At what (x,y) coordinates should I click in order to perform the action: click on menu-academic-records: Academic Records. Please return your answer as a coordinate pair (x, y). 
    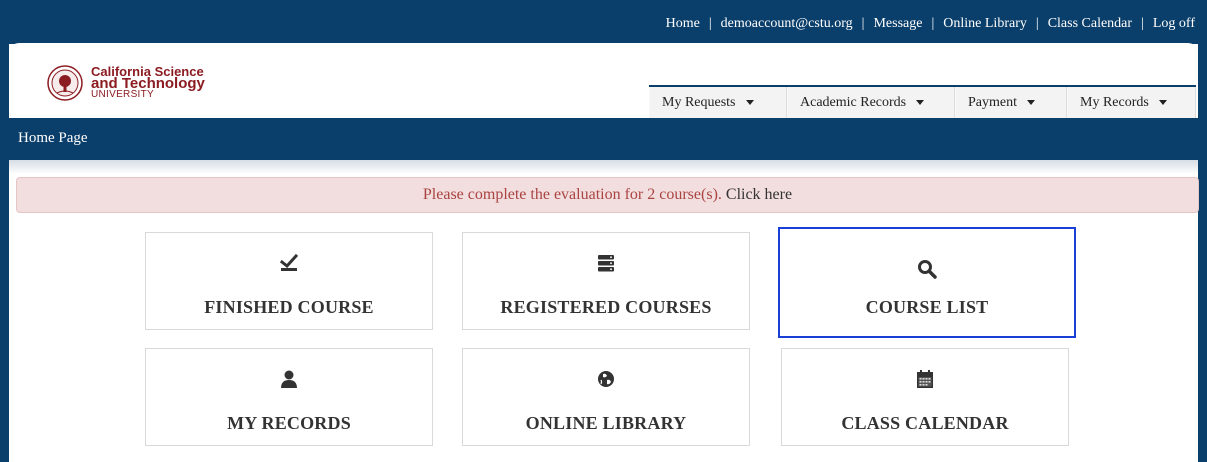
    Looking at the image, I should click on (871, 102).